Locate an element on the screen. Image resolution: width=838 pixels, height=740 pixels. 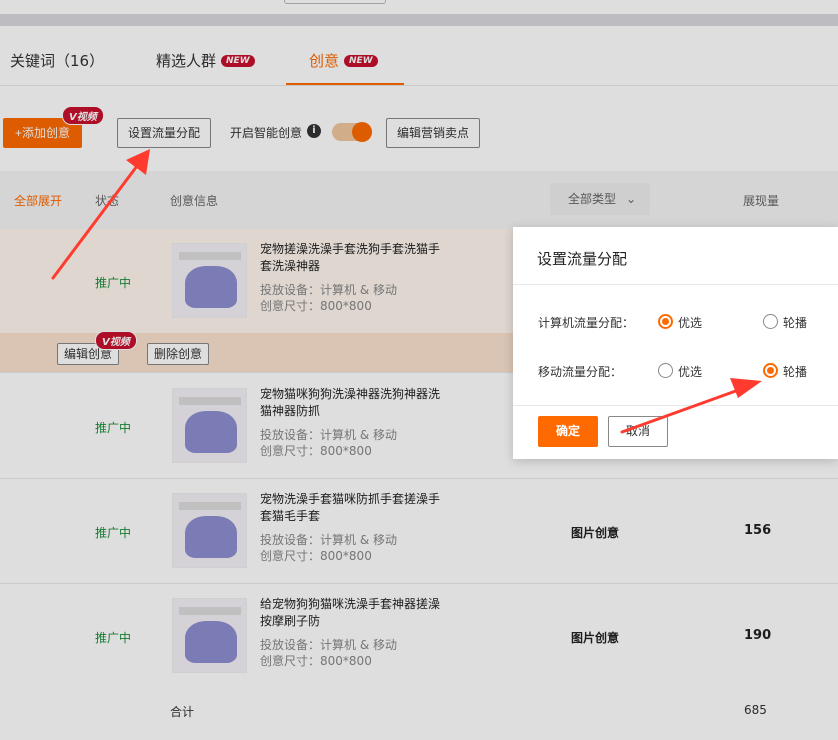
mobile-rotate-radio is located at coordinates (770, 370).